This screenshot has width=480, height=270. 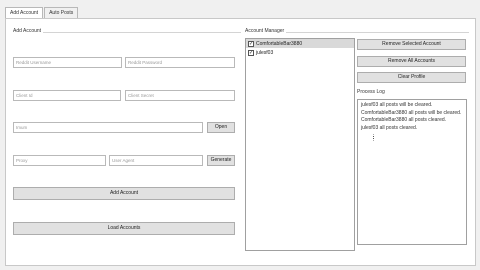 I want to click on log-line: julesf03 all posts cleared., so click(x=389, y=127).